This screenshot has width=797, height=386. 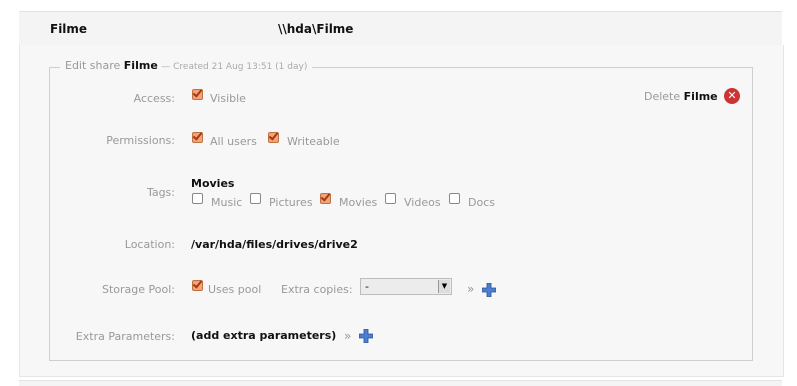 What do you see at coordinates (154, 98) in the screenshot?
I see `access-label: Access:` at bounding box center [154, 98].